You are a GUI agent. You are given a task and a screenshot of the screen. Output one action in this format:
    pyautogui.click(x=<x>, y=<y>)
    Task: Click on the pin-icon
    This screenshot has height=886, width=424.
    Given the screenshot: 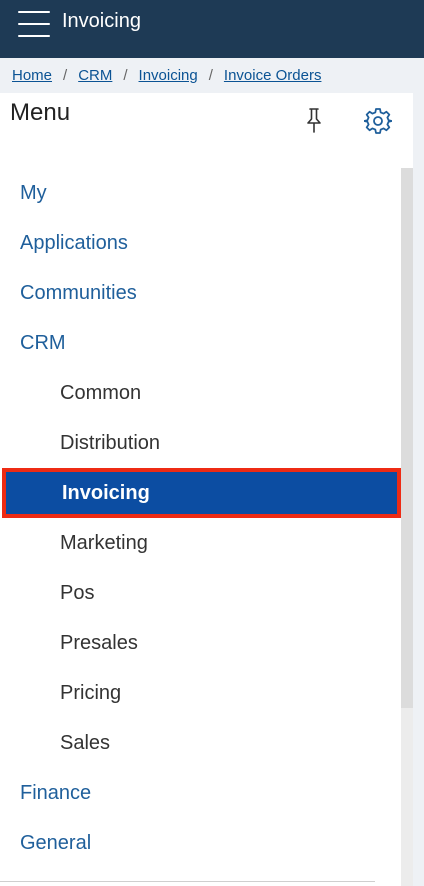 What is the action you would take?
    pyautogui.click(x=314, y=120)
    